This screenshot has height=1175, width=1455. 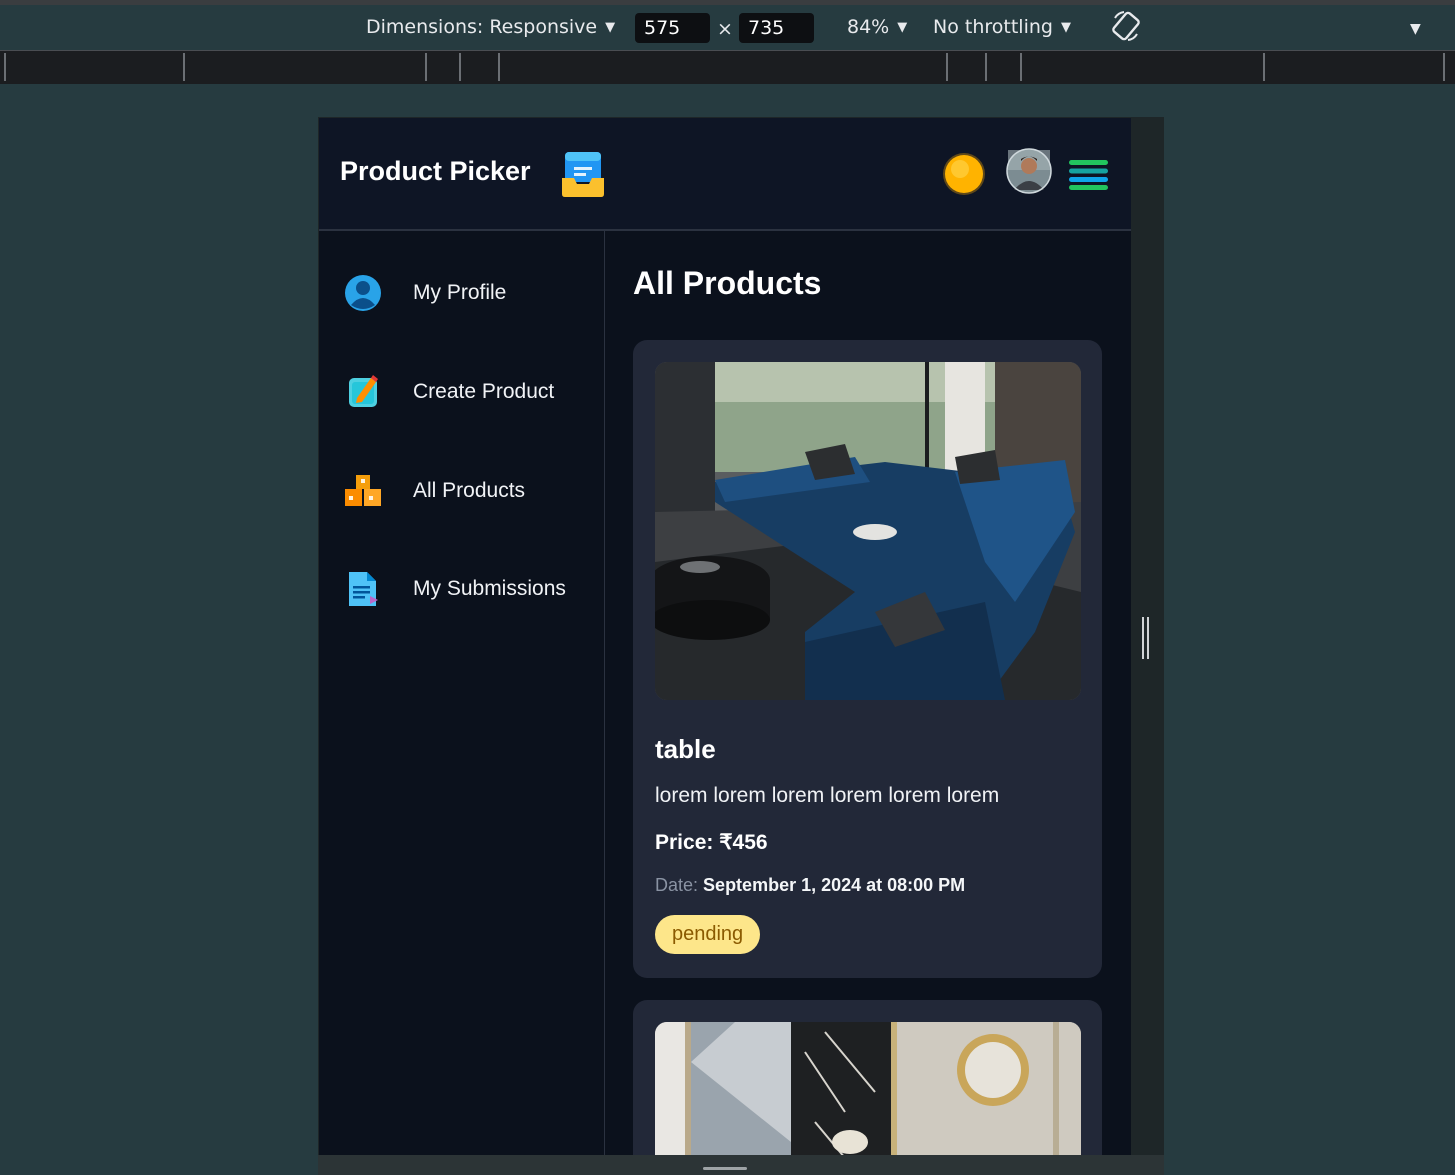 I want to click on document-icon, so click(x=363, y=589).